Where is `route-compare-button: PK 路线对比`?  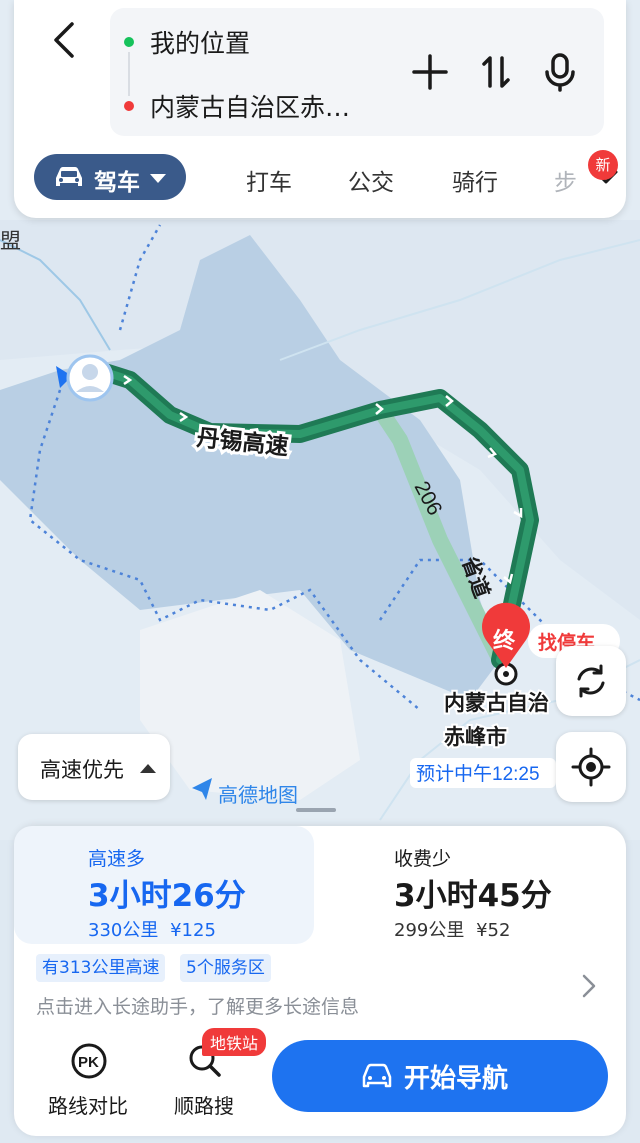 route-compare-button: PK 路线对比 is located at coordinates (88, 1081).